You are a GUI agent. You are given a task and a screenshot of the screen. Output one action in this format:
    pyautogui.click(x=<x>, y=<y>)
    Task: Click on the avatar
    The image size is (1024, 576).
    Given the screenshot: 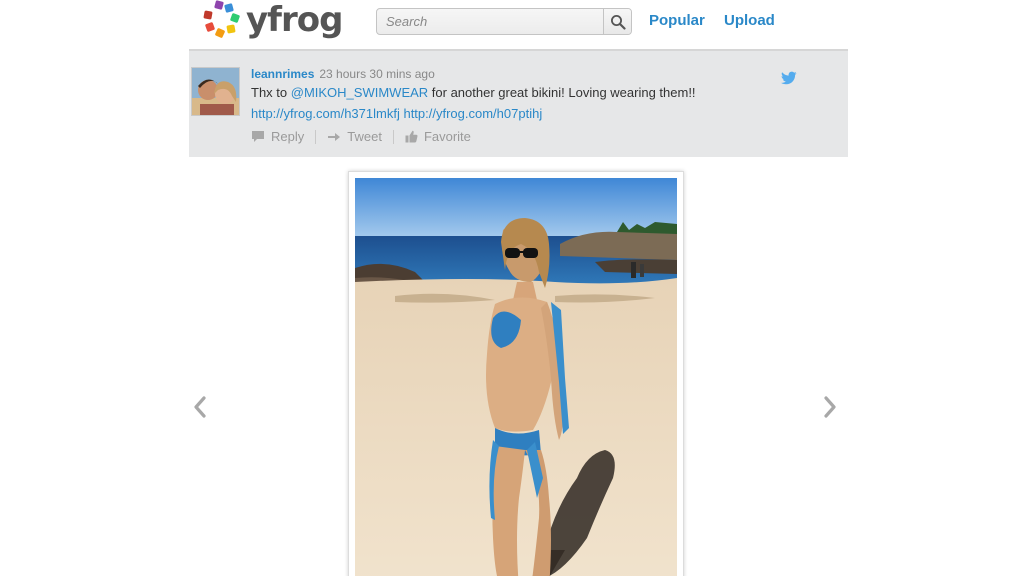 What is the action you would take?
    pyautogui.click(x=215, y=91)
    